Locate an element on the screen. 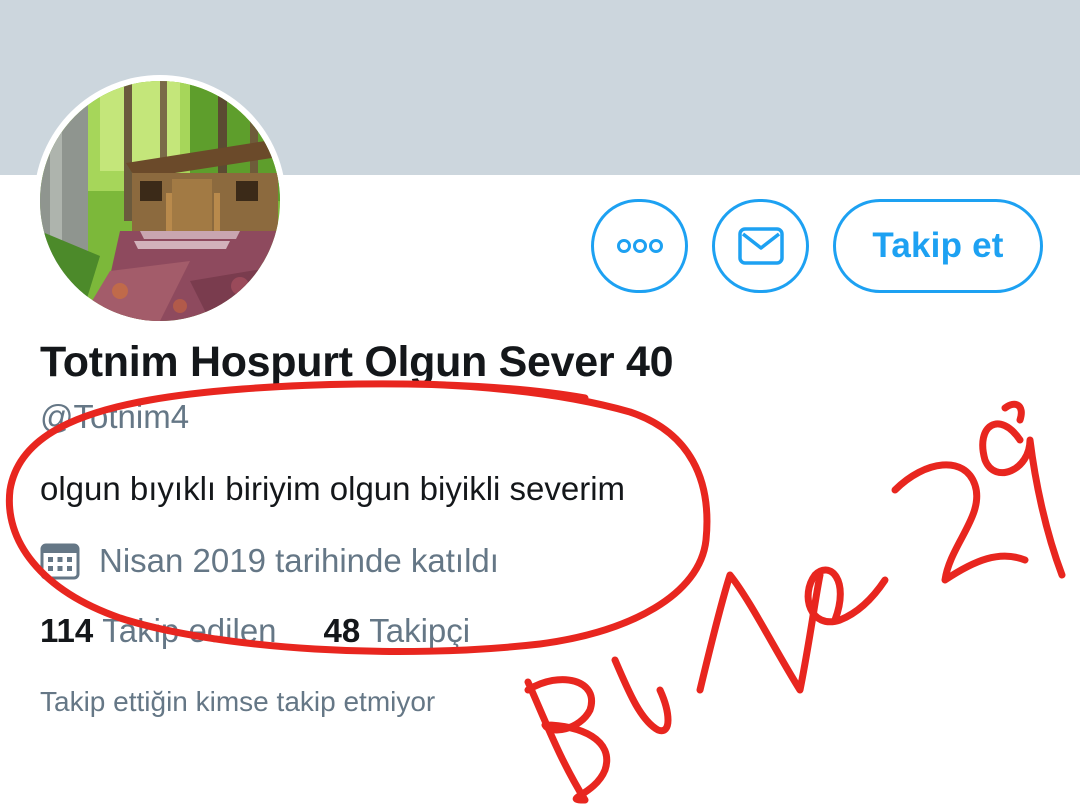 The height and width of the screenshot is (804, 1080). followers-link: 48 Takipçi is located at coordinates (397, 631).